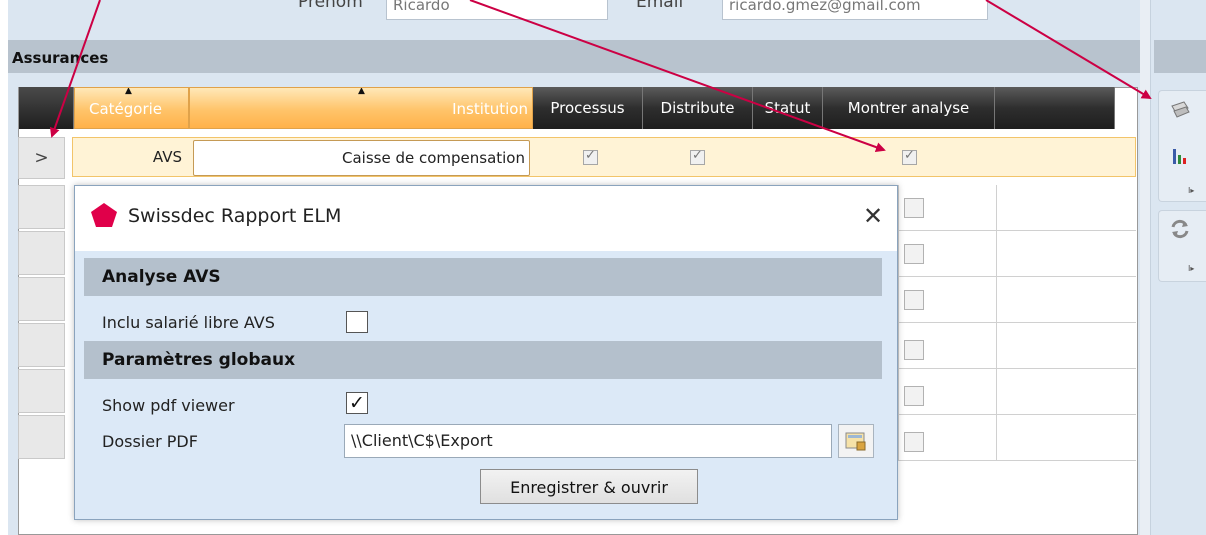  Describe the element at coordinates (41, 158) in the screenshot. I see `row-selector-indicator: >` at that location.